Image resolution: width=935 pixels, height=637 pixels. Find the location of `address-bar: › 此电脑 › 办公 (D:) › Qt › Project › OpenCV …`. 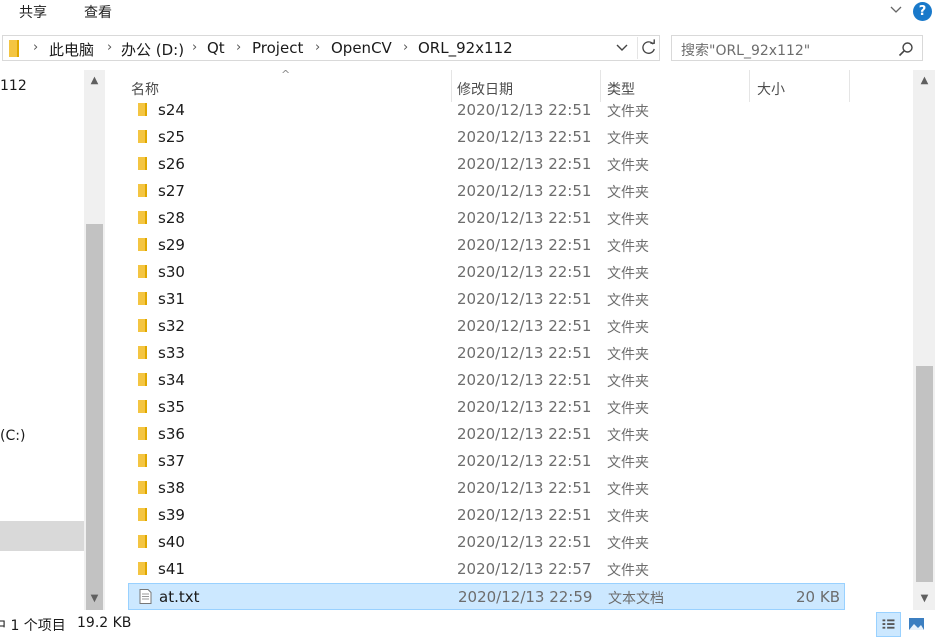

address-bar: › 此电脑 › 办公 (D:) › Qt › Project › OpenCV … is located at coordinates (331, 48).